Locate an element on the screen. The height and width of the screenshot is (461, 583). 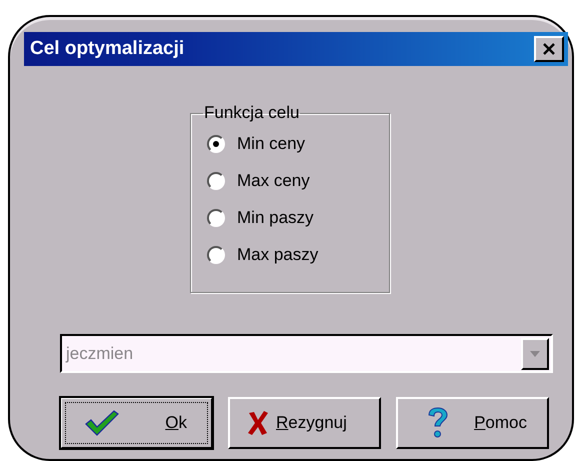
cancel-button: Rezygnuj is located at coordinates (304, 423).